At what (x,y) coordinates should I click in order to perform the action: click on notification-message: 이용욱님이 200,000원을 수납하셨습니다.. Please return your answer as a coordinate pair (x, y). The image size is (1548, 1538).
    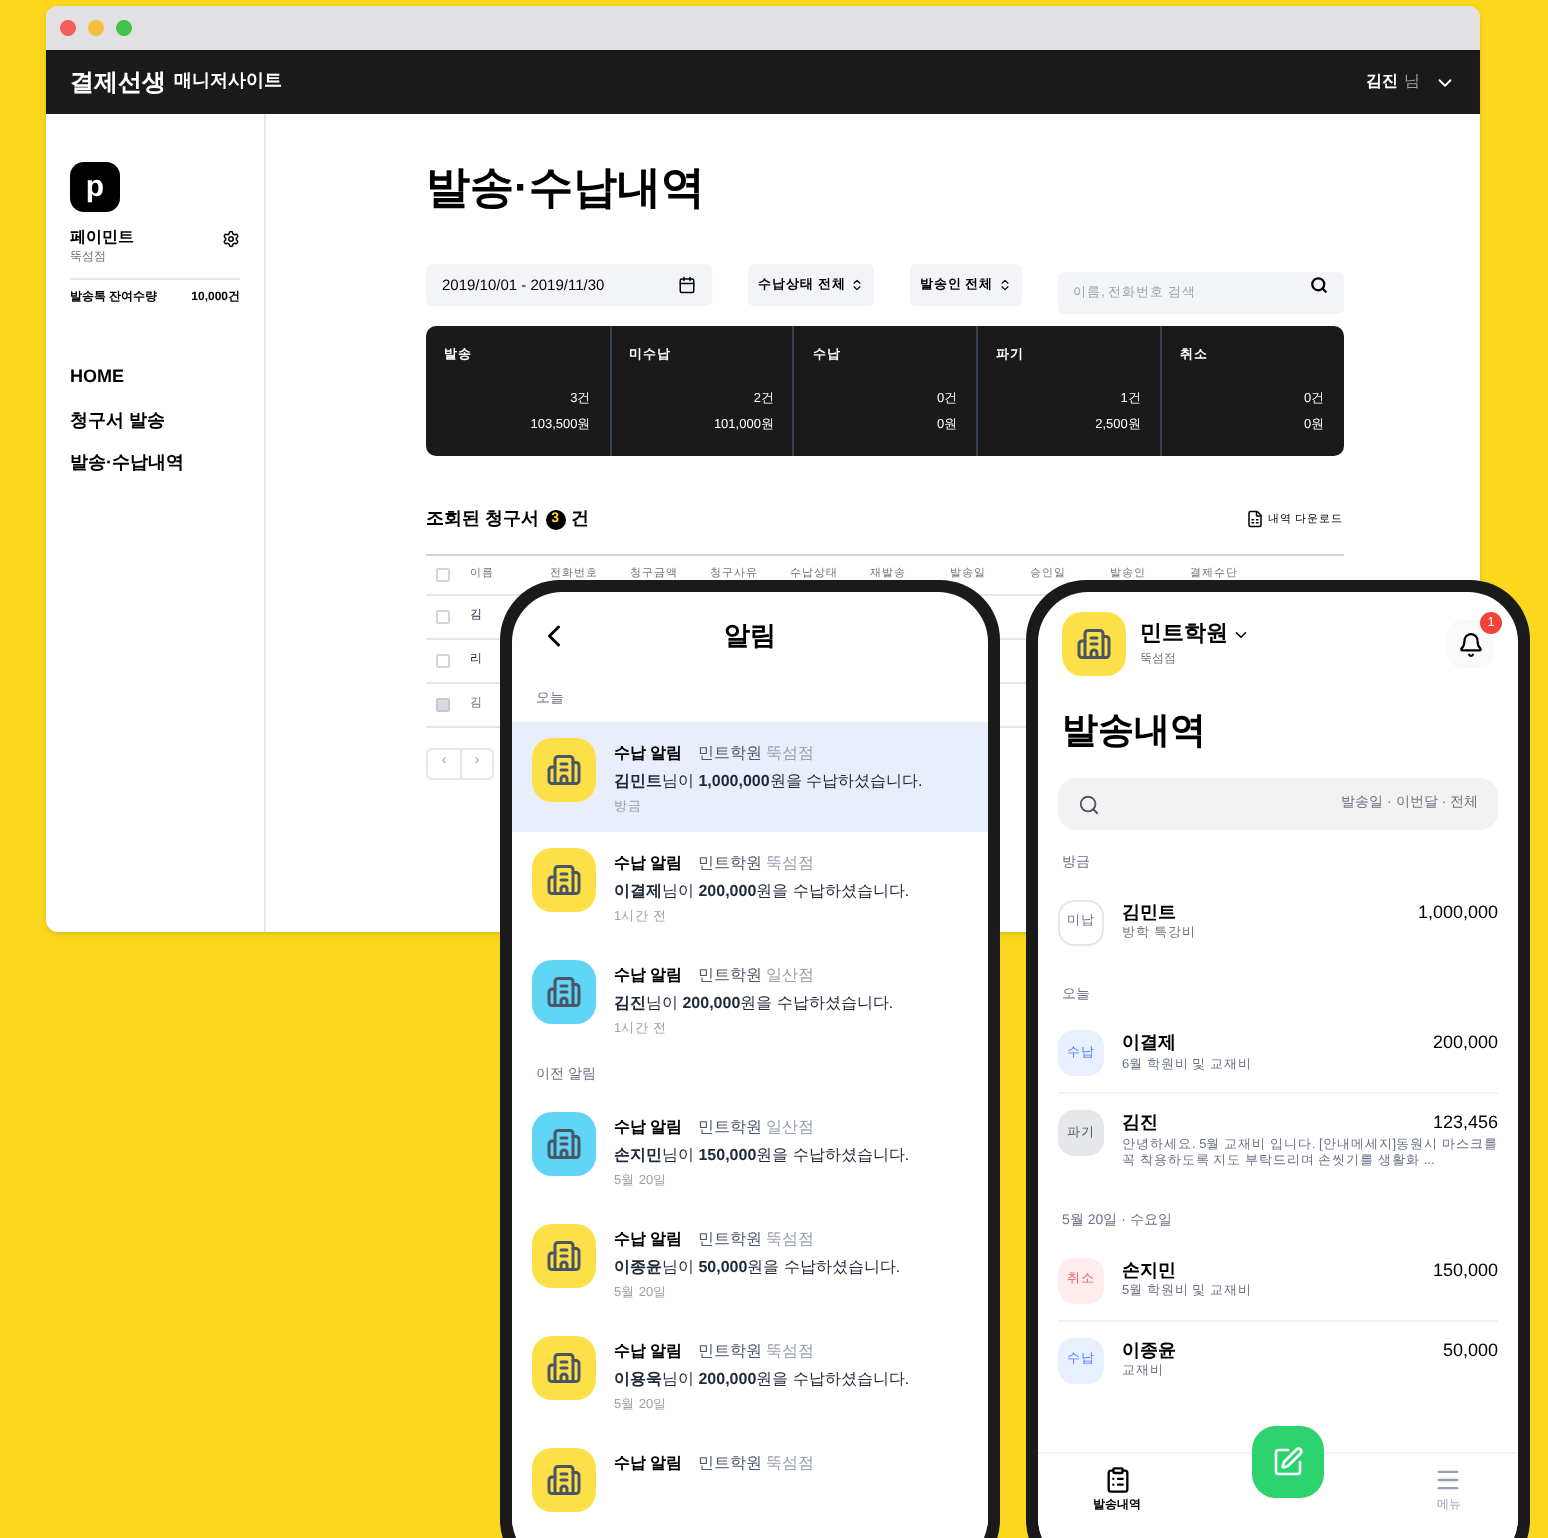
    Looking at the image, I should click on (762, 1379).